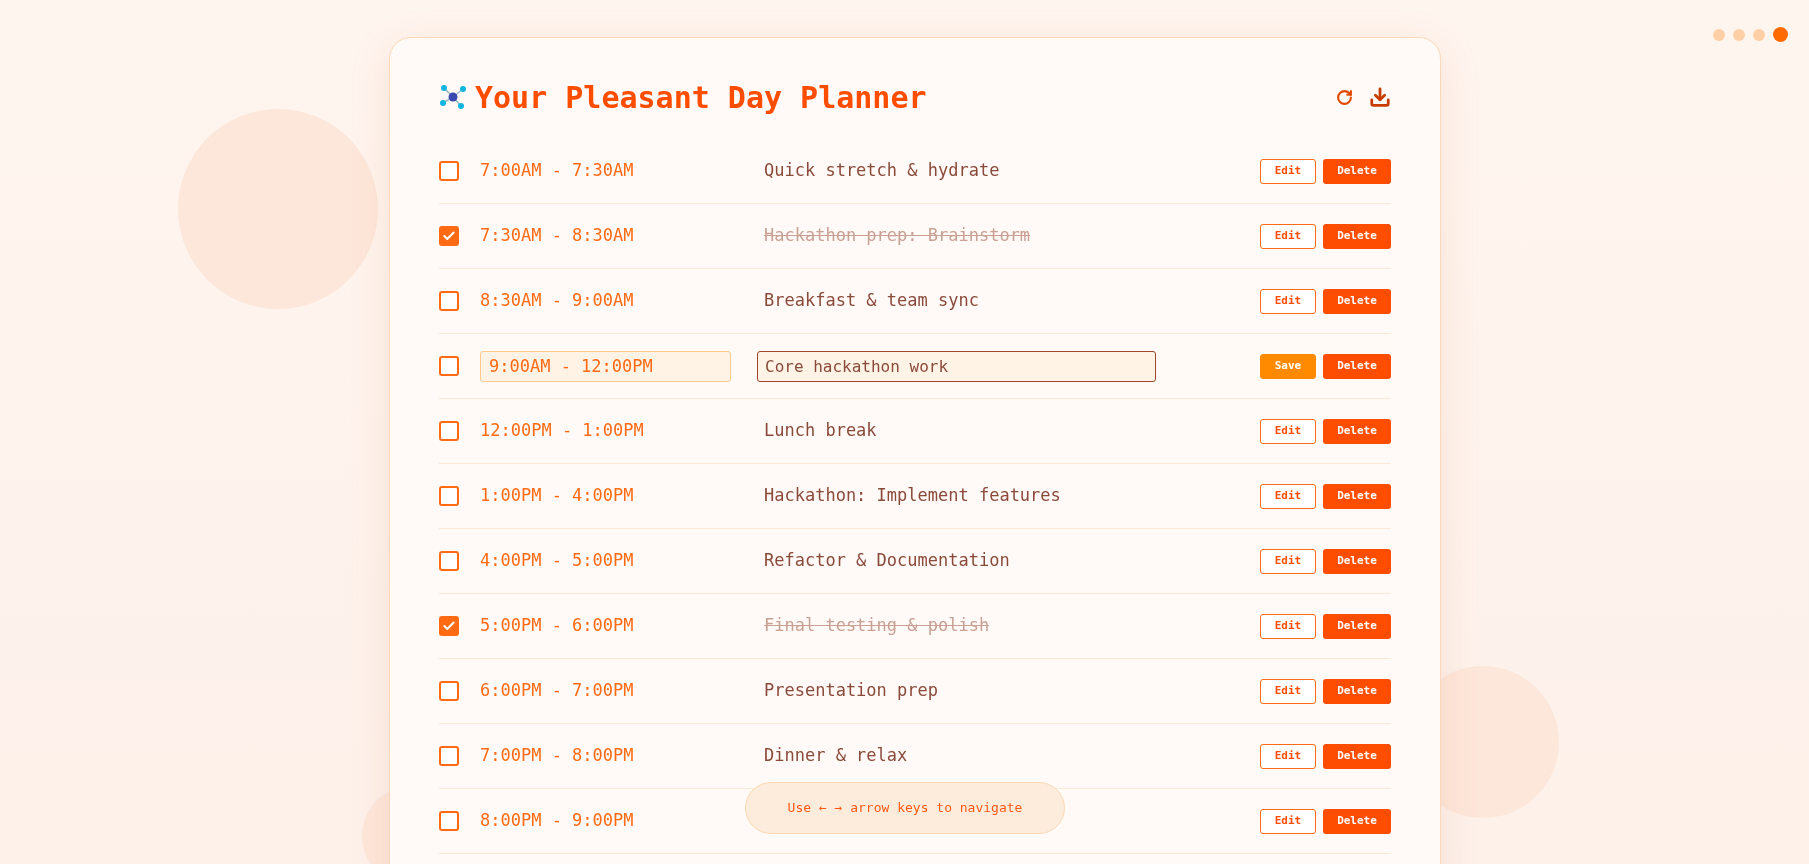 This screenshot has height=864, width=1809. What do you see at coordinates (557, 821) in the screenshot?
I see `time-range: 8:00PM - 9:00PM` at bounding box center [557, 821].